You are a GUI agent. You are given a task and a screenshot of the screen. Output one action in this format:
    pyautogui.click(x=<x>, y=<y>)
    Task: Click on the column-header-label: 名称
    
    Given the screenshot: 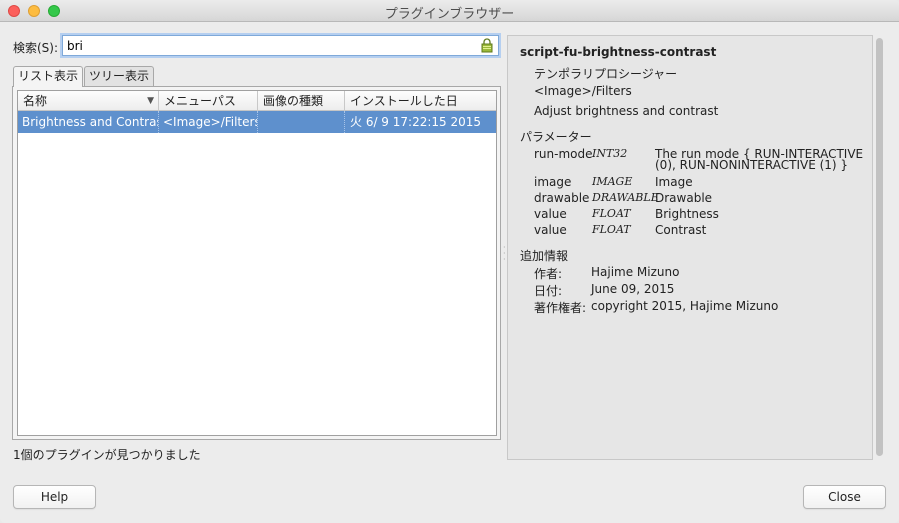 What is the action you would take?
    pyautogui.click(x=35, y=101)
    